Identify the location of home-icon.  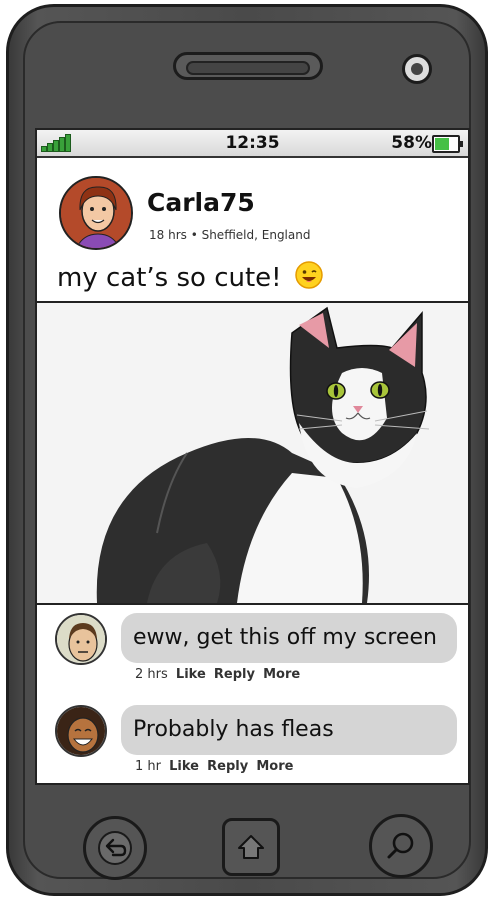
(251, 847).